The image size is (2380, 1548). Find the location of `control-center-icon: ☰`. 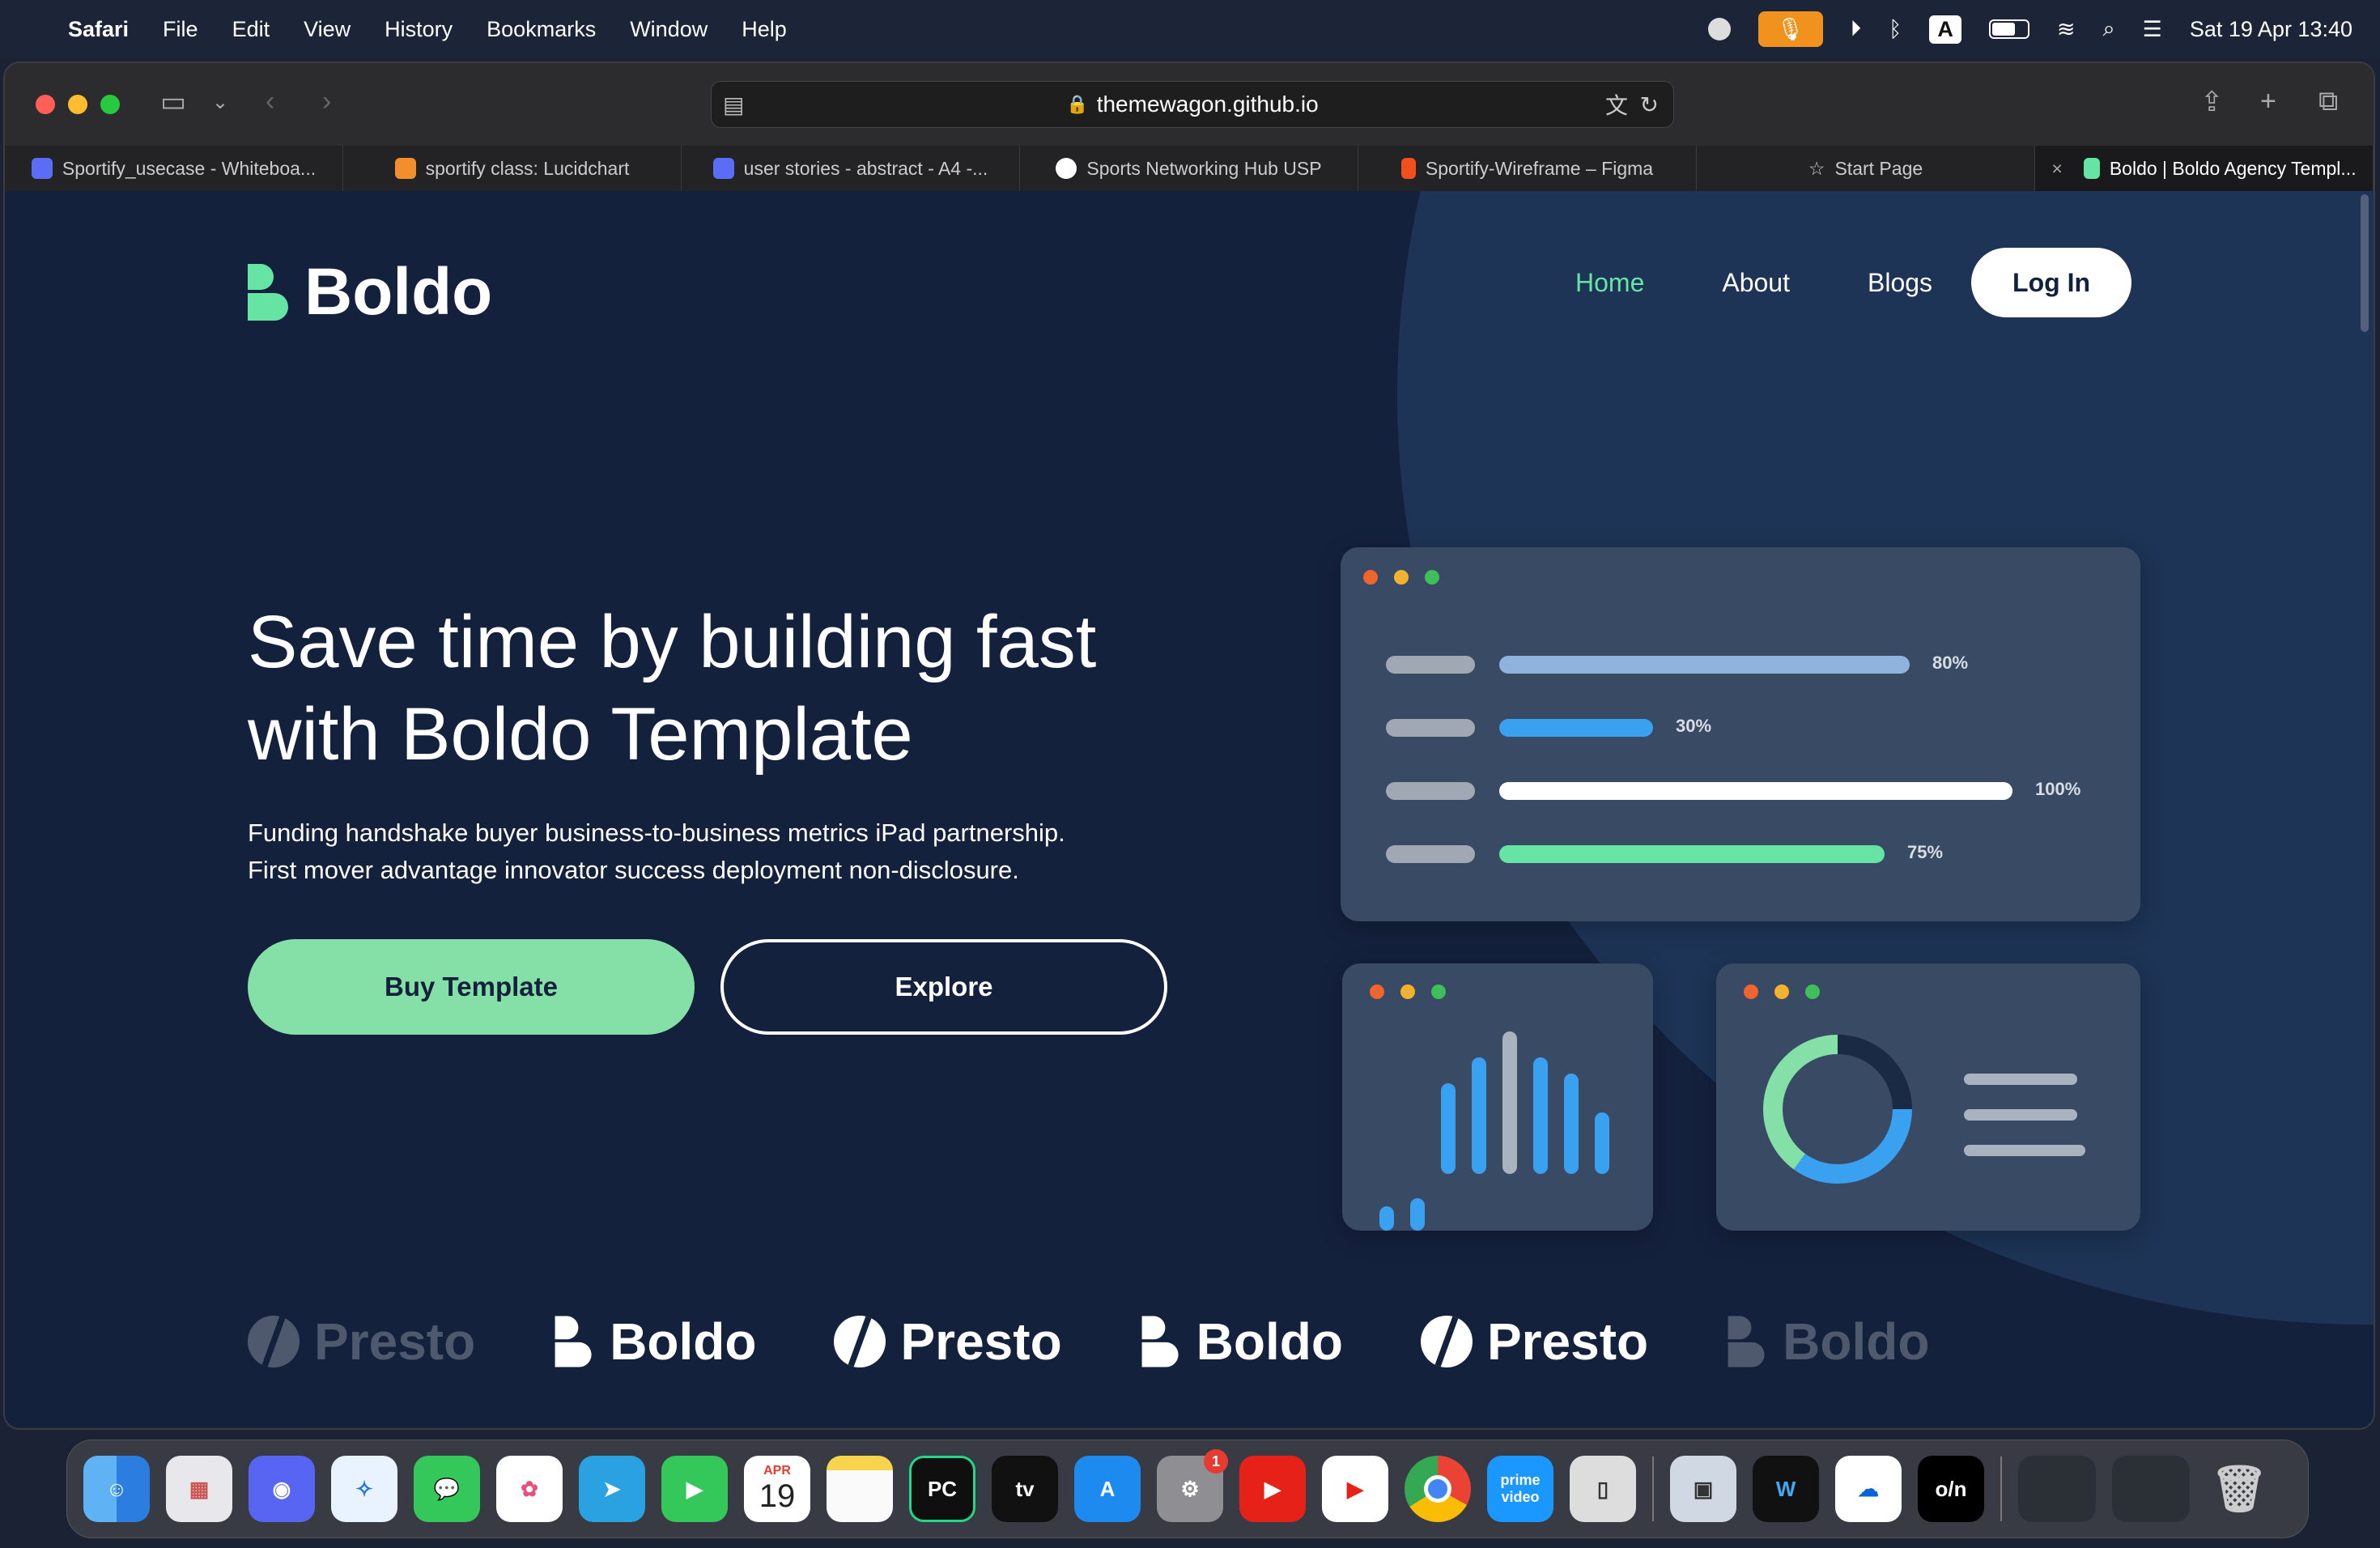

control-center-icon: ☰ is located at coordinates (2152, 29).